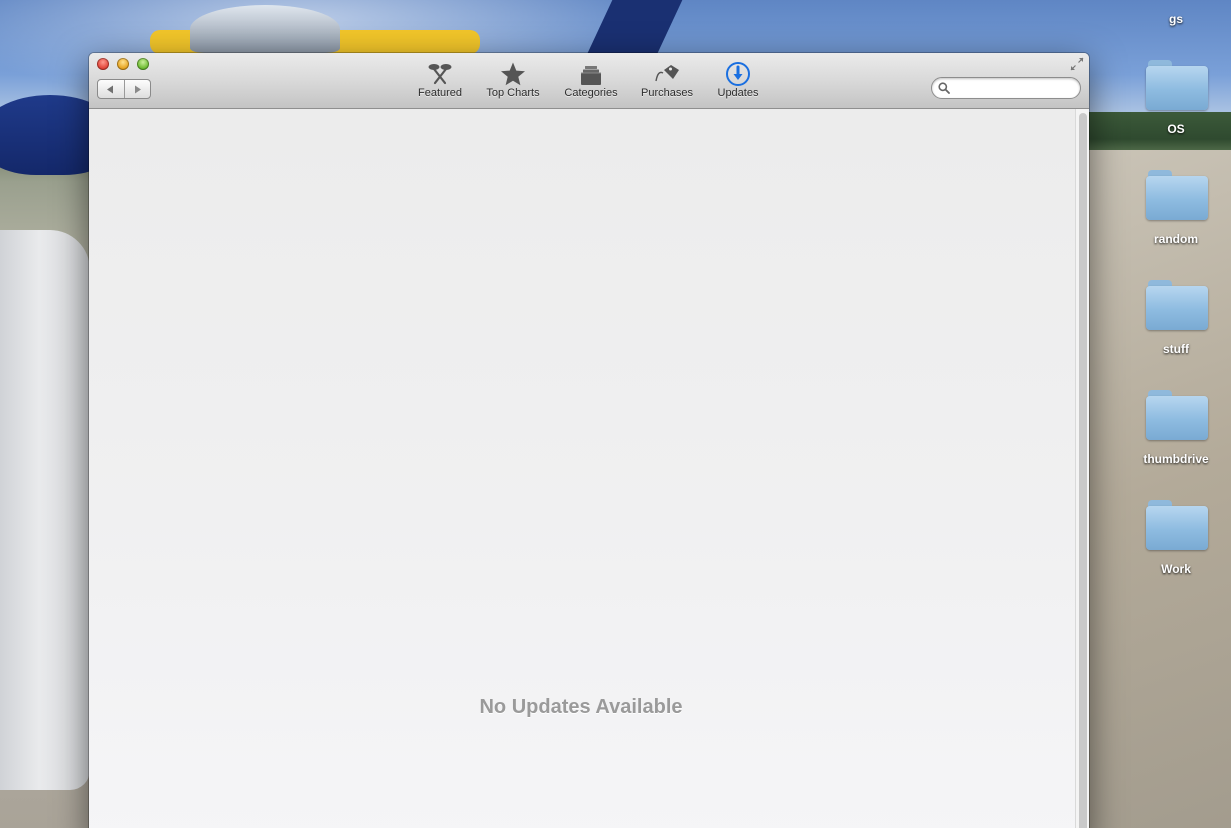 This screenshot has width=1231, height=828. What do you see at coordinates (1176, 569) in the screenshot?
I see `desktop-item-label: Work` at bounding box center [1176, 569].